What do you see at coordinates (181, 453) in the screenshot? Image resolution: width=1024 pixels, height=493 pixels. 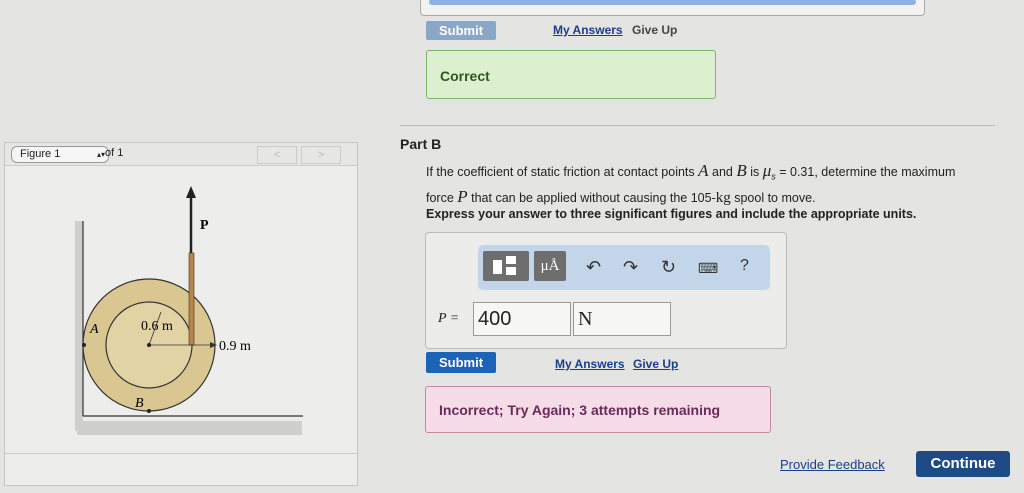 I see `figure-footer` at bounding box center [181, 453].